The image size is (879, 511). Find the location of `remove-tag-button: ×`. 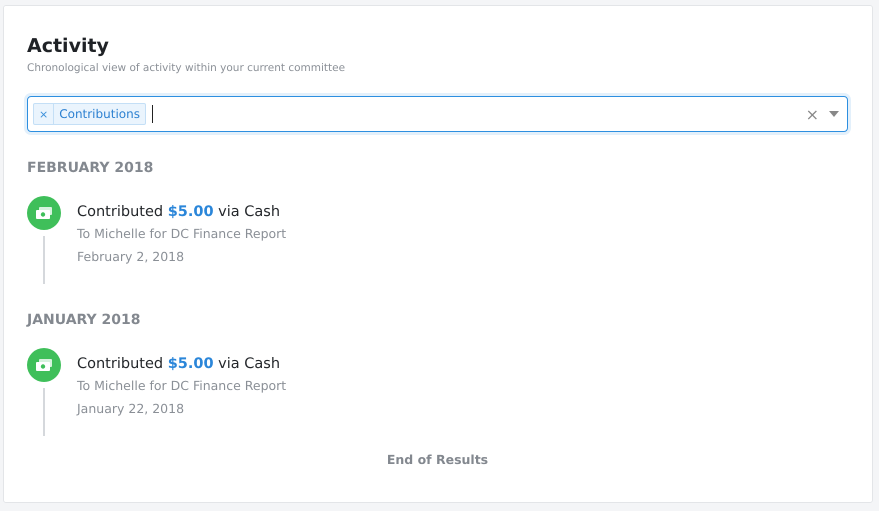

remove-tag-button: × is located at coordinates (44, 114).